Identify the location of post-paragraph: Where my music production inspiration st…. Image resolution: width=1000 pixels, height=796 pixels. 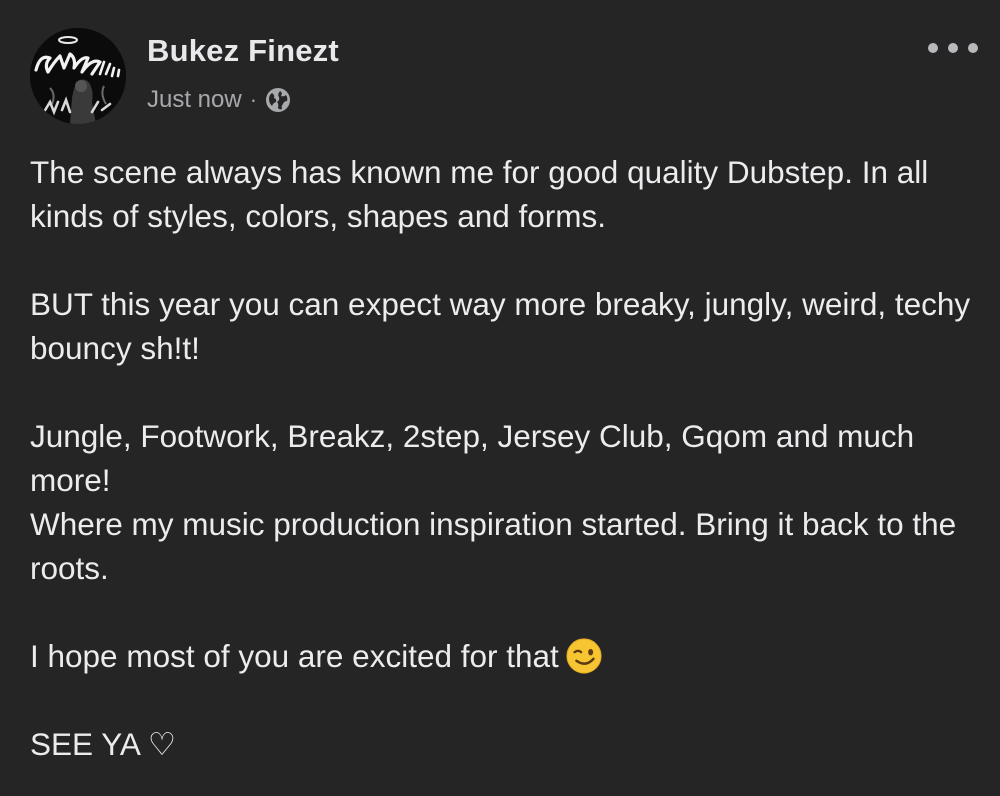
(493, 546).